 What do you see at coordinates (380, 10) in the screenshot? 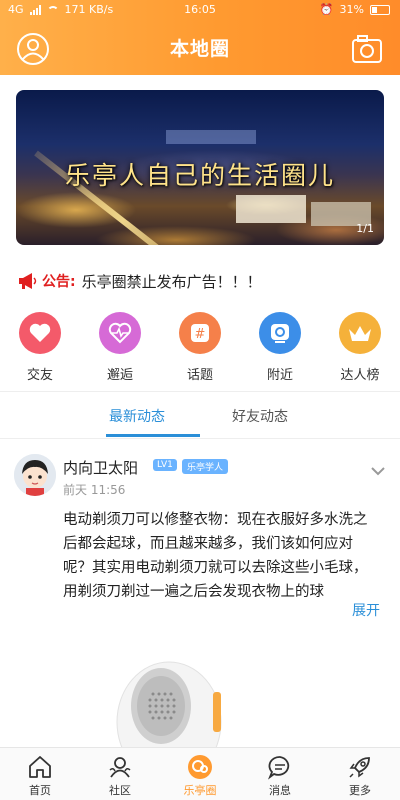
I see `battery-icon` at bounding box center [380, 10].